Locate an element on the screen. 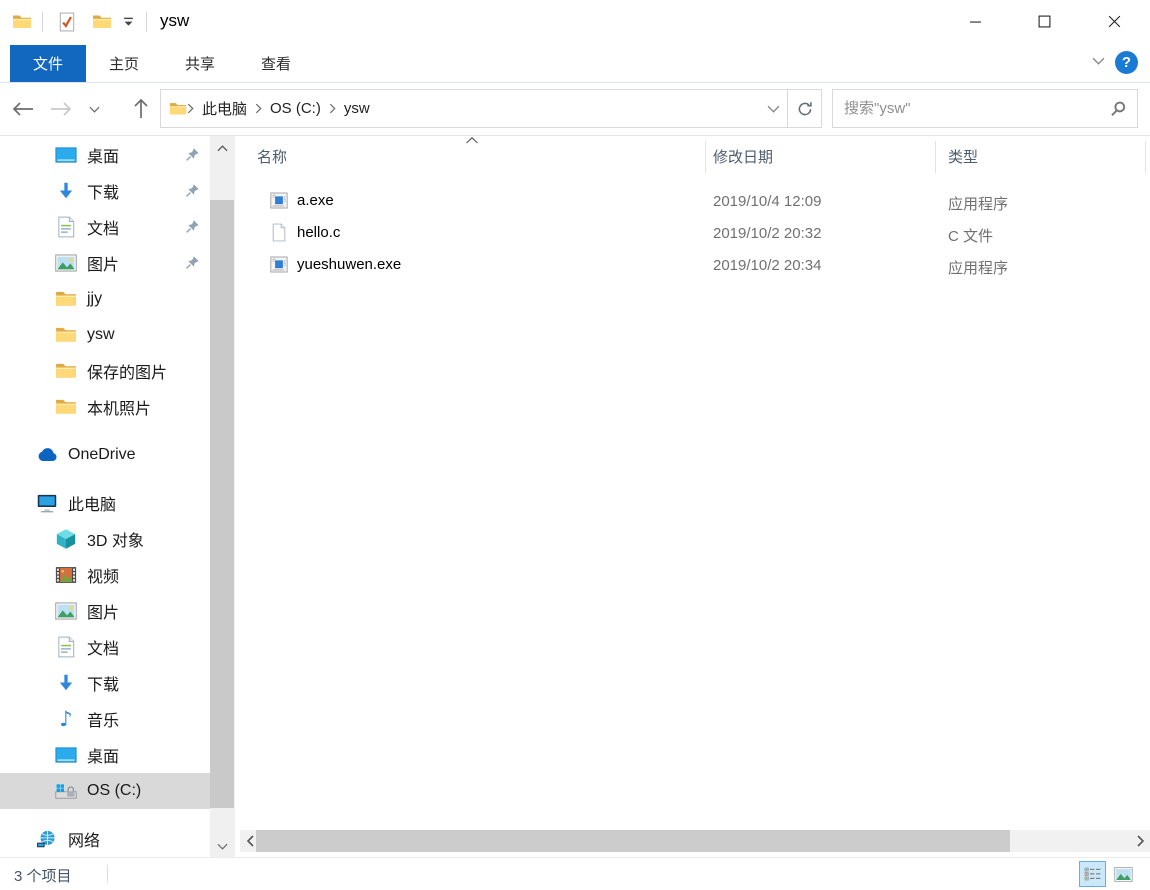 The image size is (1150, 890). sidebar-item-ysw: ysw is located at coordinates (105, 335).